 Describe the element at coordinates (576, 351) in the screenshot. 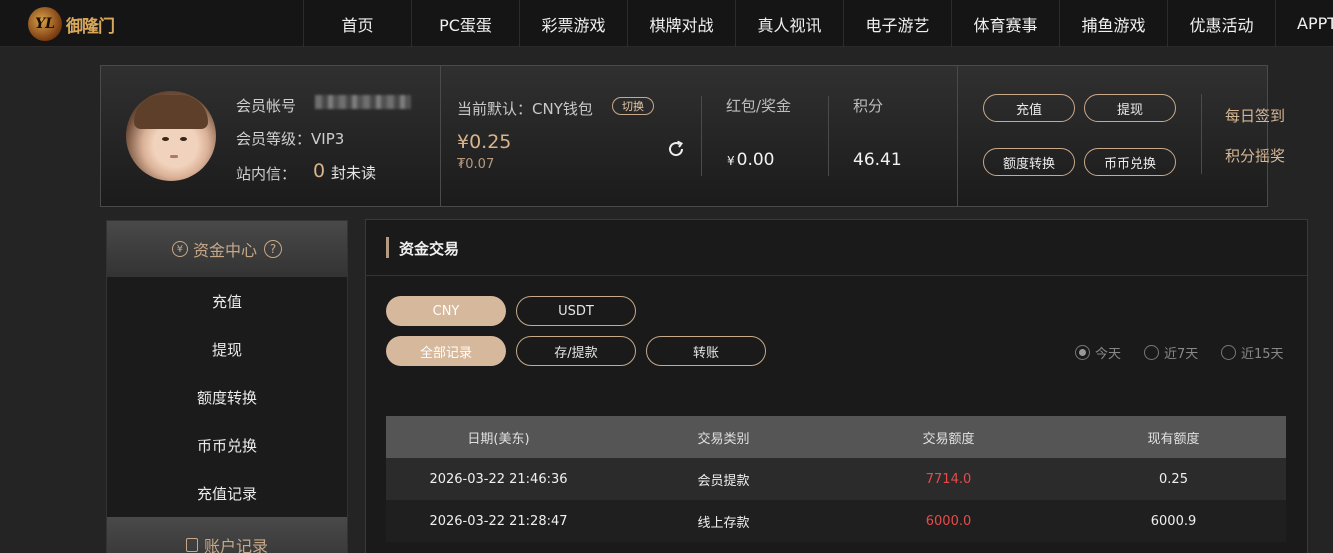

I see `tab-deposit-withdraw: 存/提款` at that location.